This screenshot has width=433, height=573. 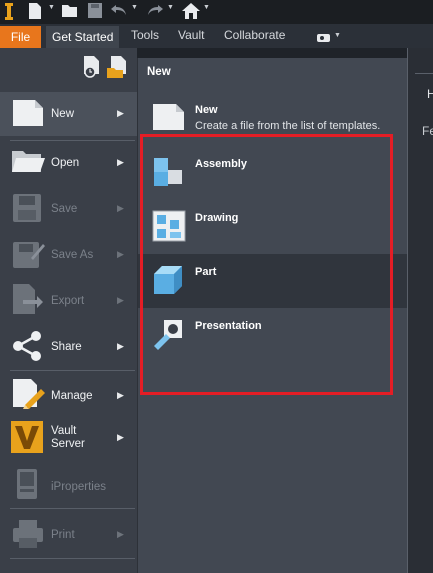 I want to click on home-dropdown-caret-icon: ▼, so click(x=206, y=7).